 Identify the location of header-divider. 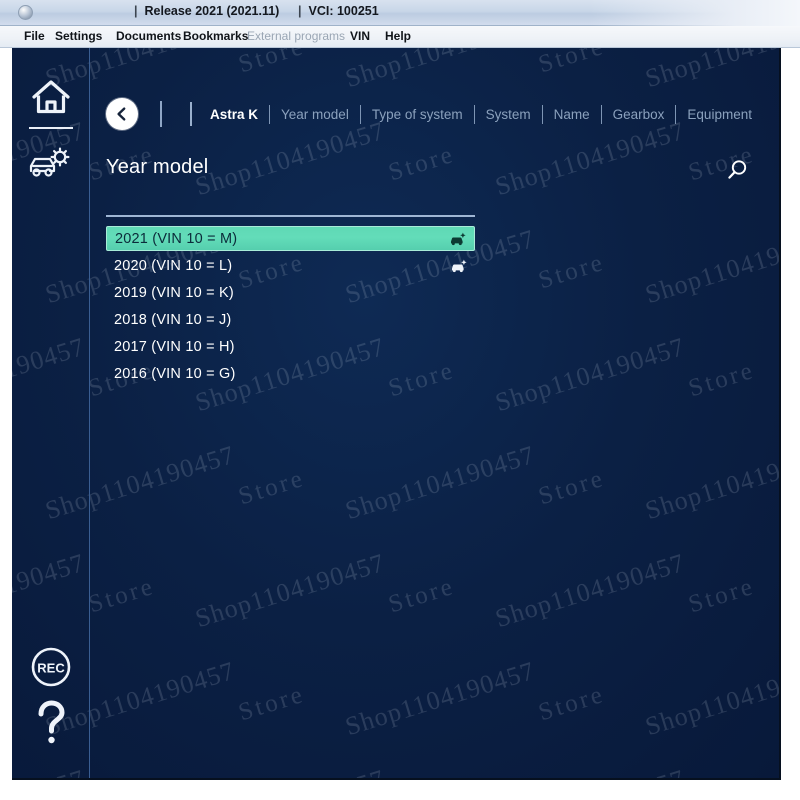
(290, 216).